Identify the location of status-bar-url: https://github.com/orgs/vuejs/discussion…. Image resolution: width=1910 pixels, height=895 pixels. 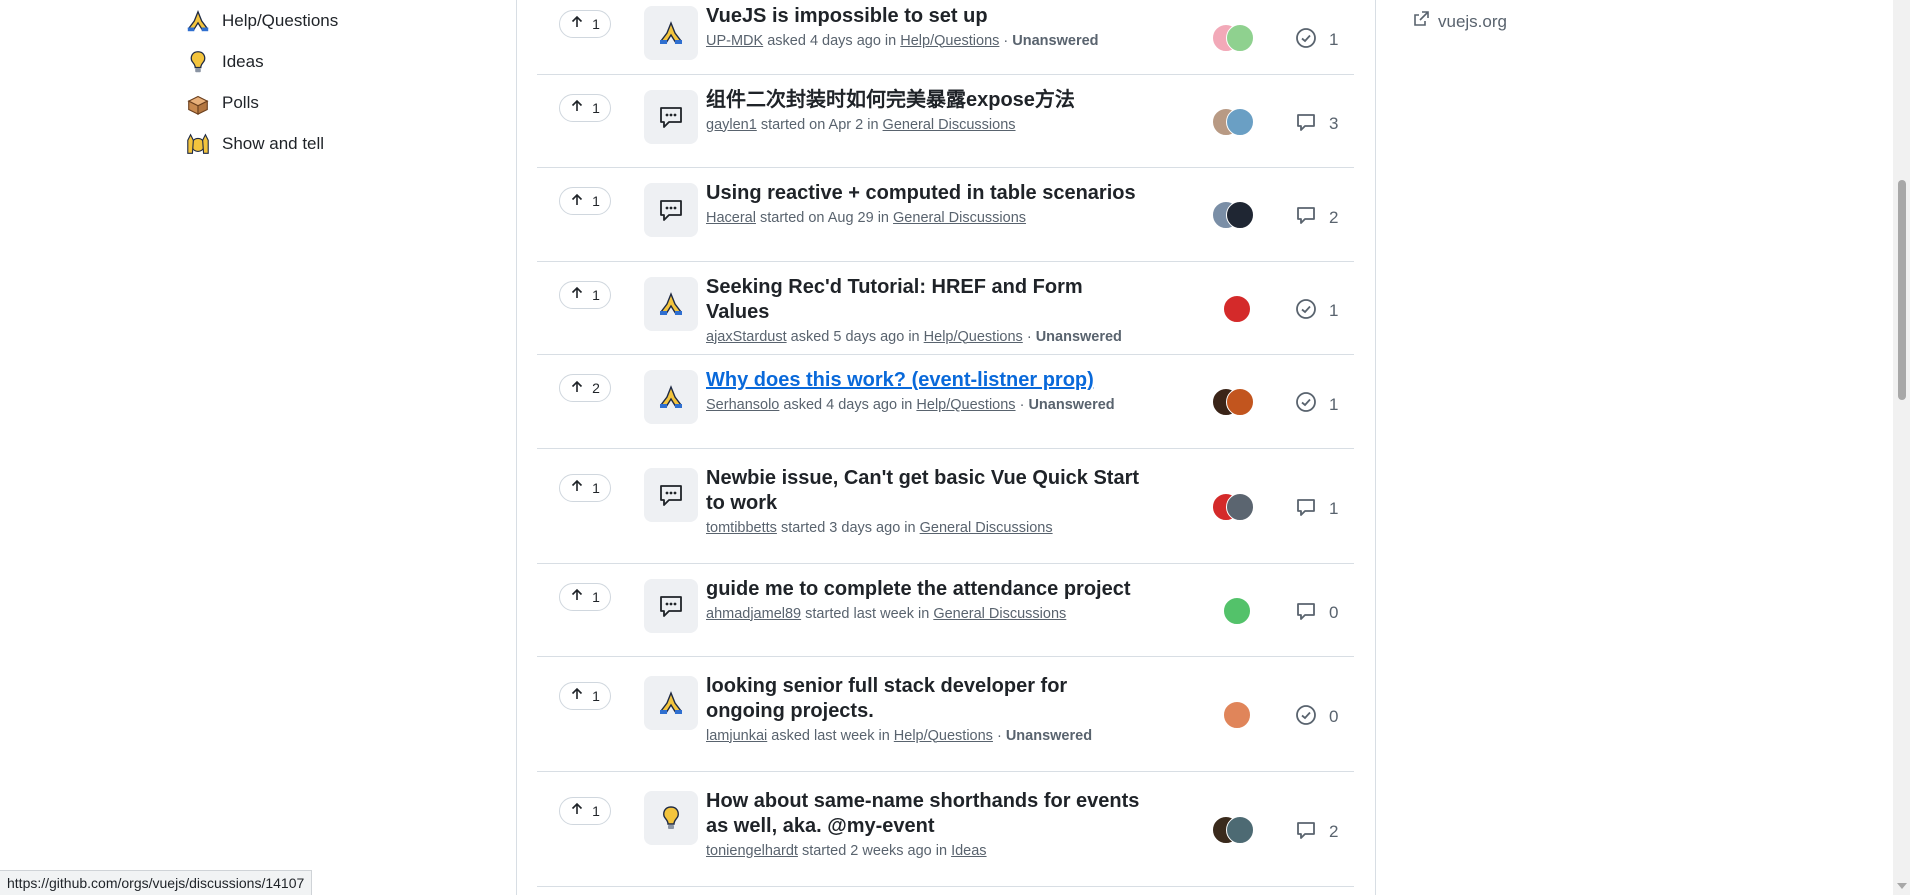
(156, 882).